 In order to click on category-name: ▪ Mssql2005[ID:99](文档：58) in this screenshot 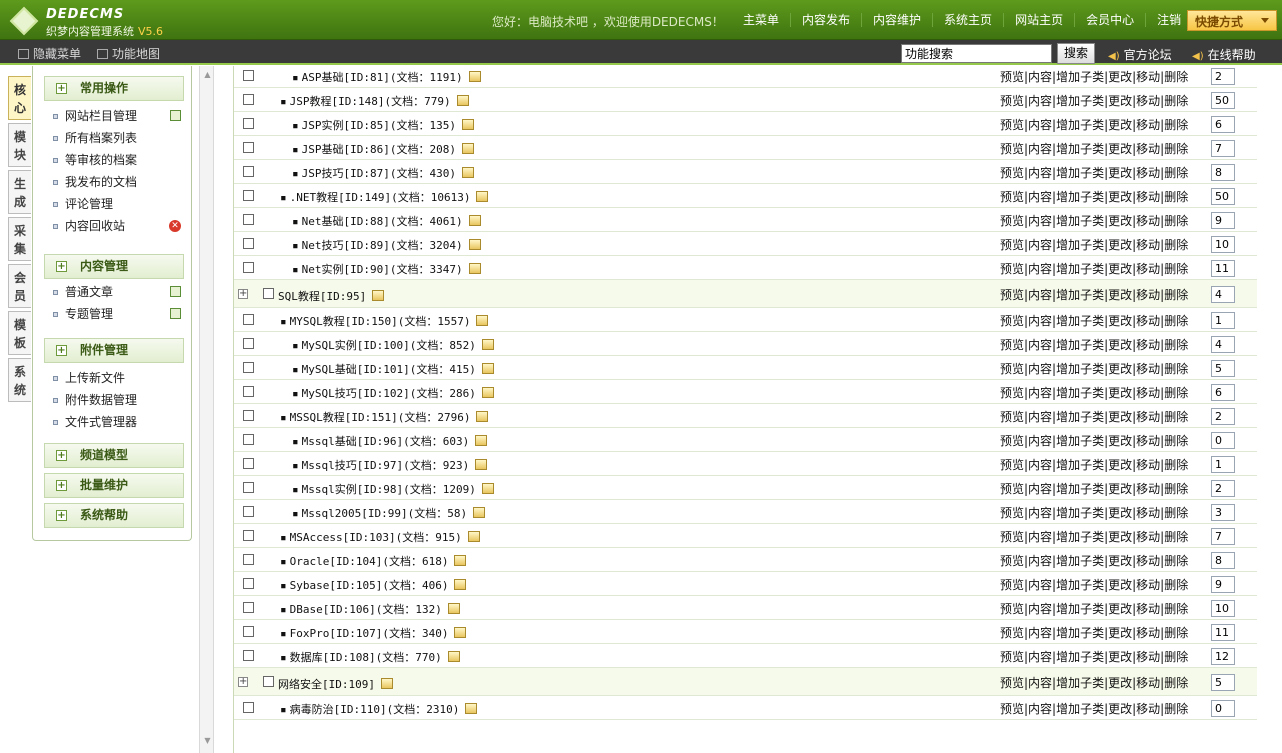, I will do `click(389, 513)`.